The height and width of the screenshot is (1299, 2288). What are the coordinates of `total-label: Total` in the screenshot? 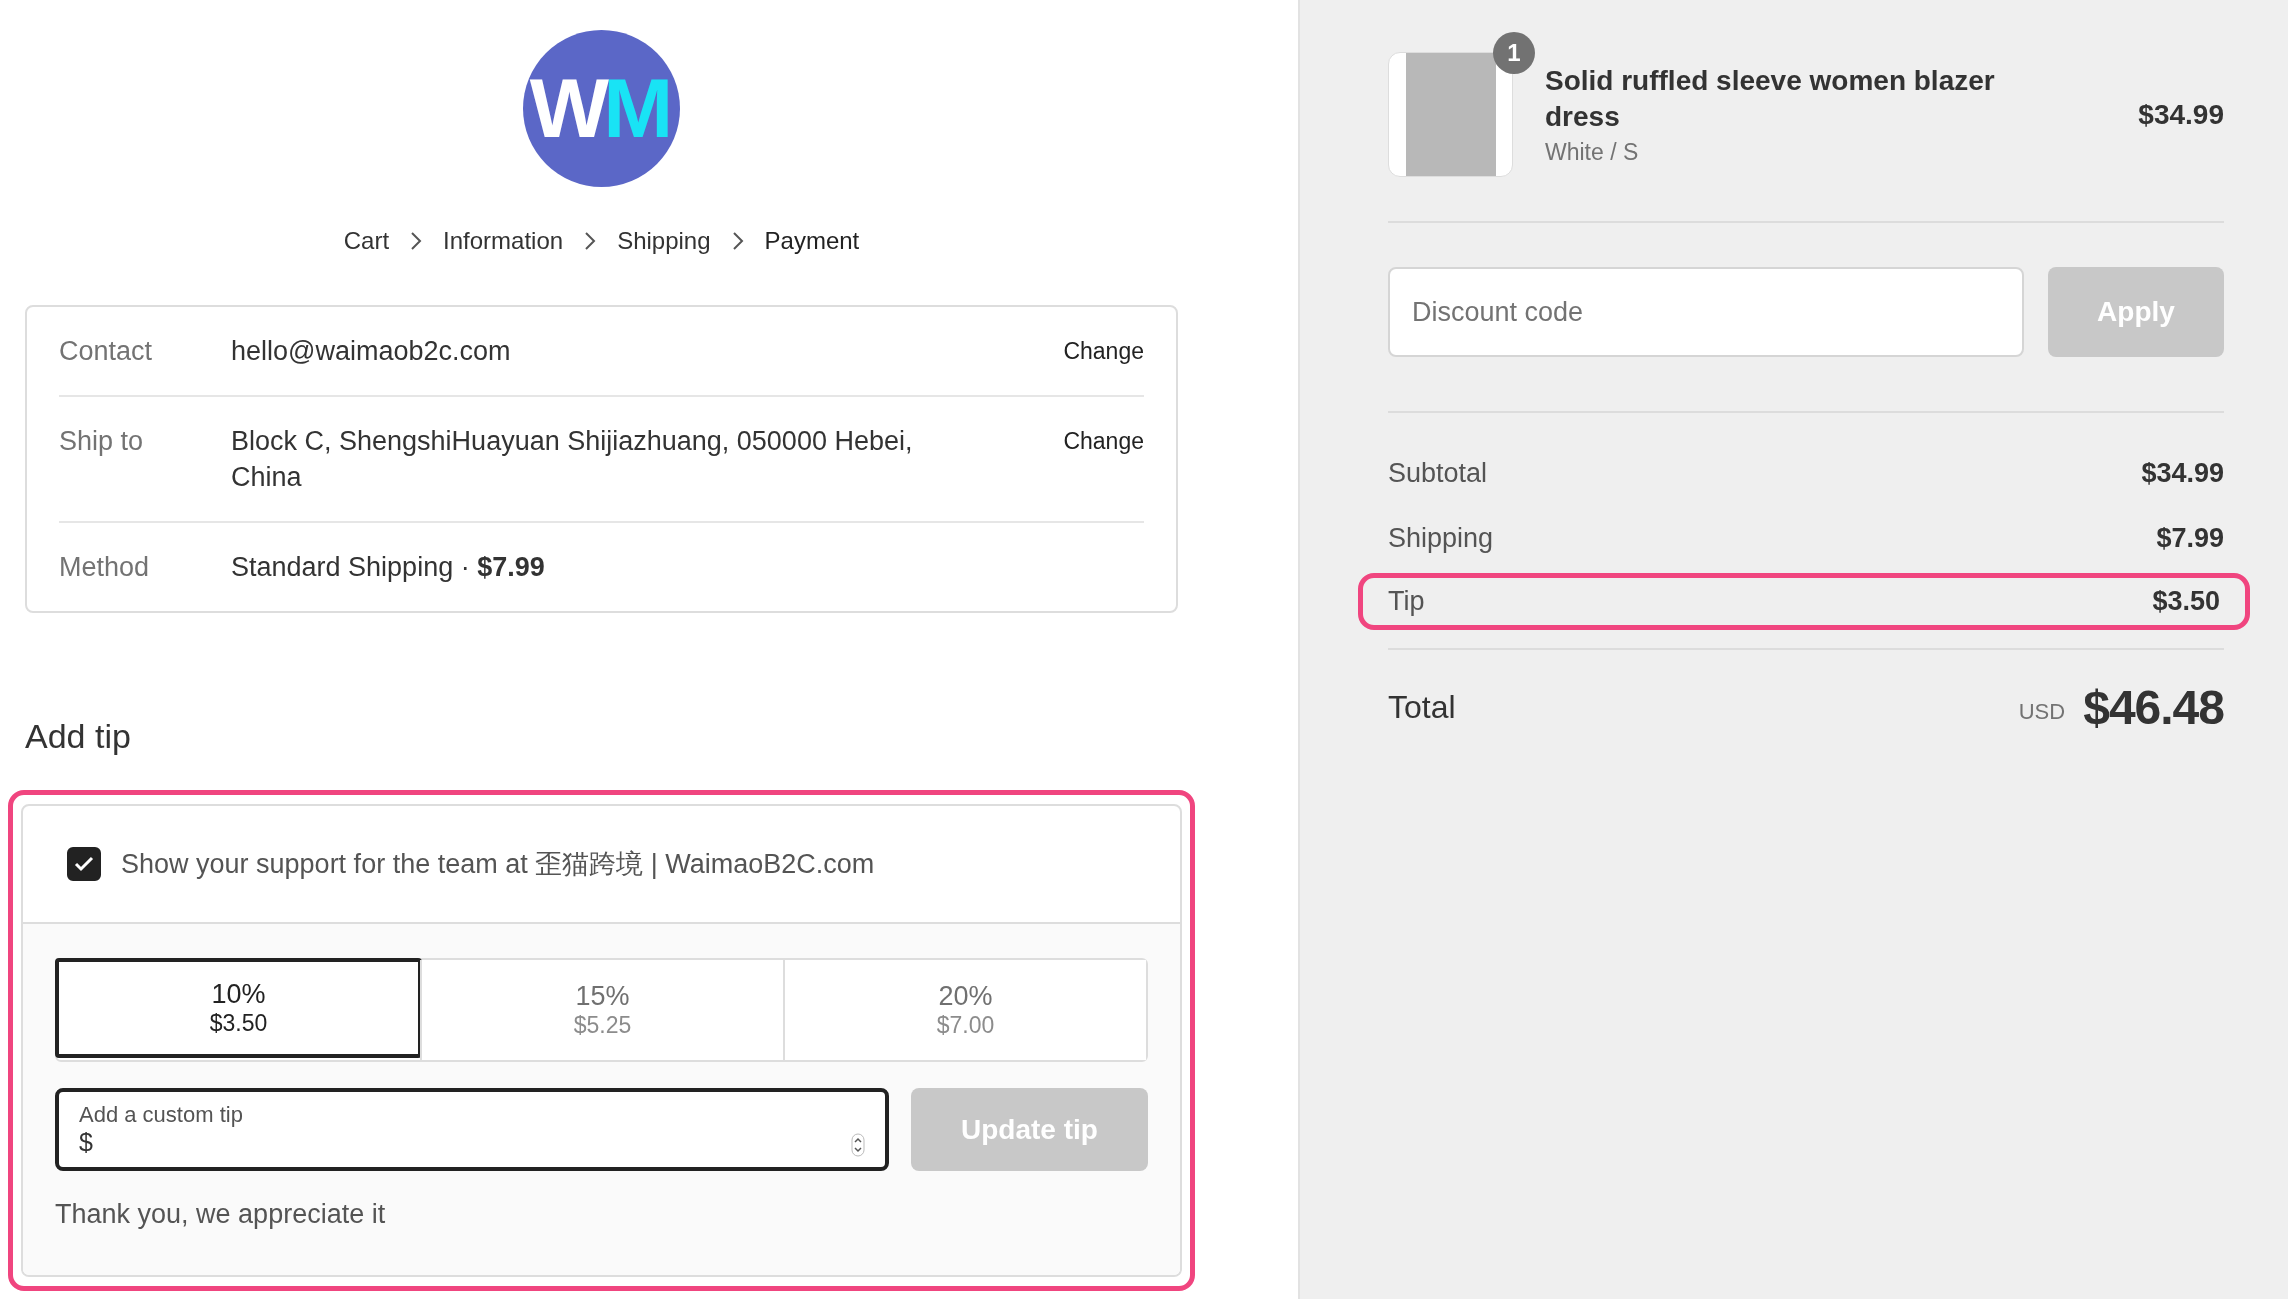 It's located at (1422, 707).